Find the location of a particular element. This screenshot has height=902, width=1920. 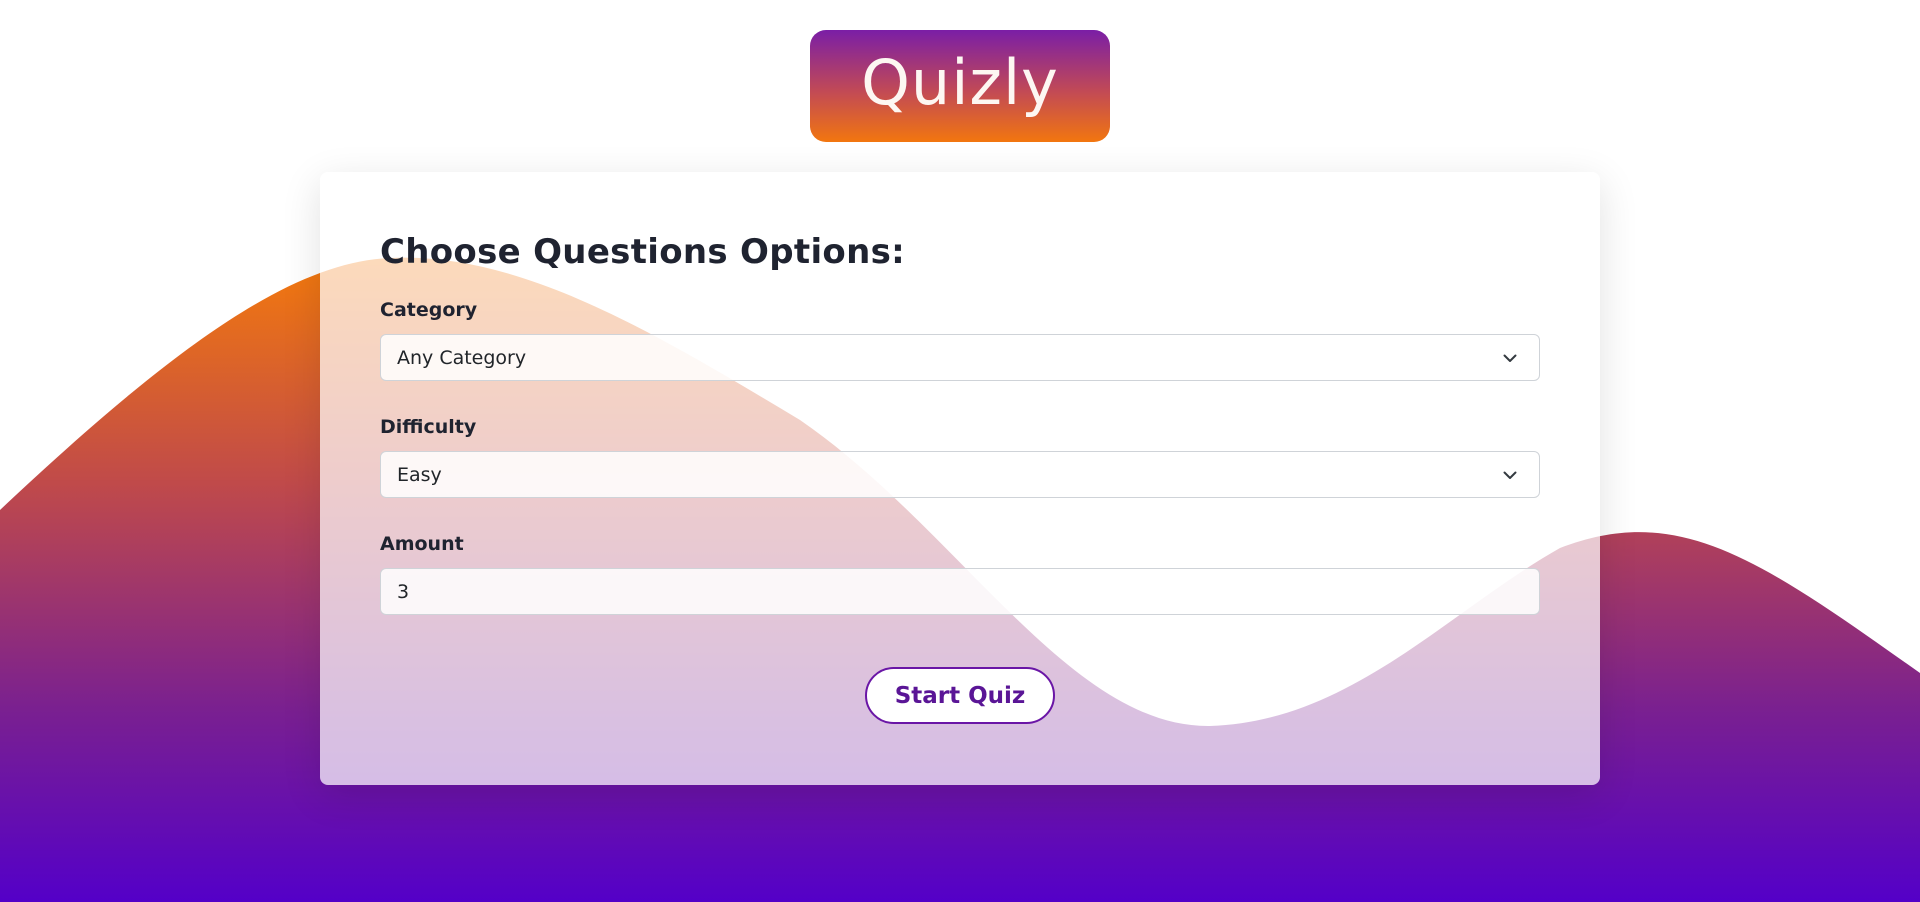

quizly-logo: Quizly is located at coordinates (960, 86).